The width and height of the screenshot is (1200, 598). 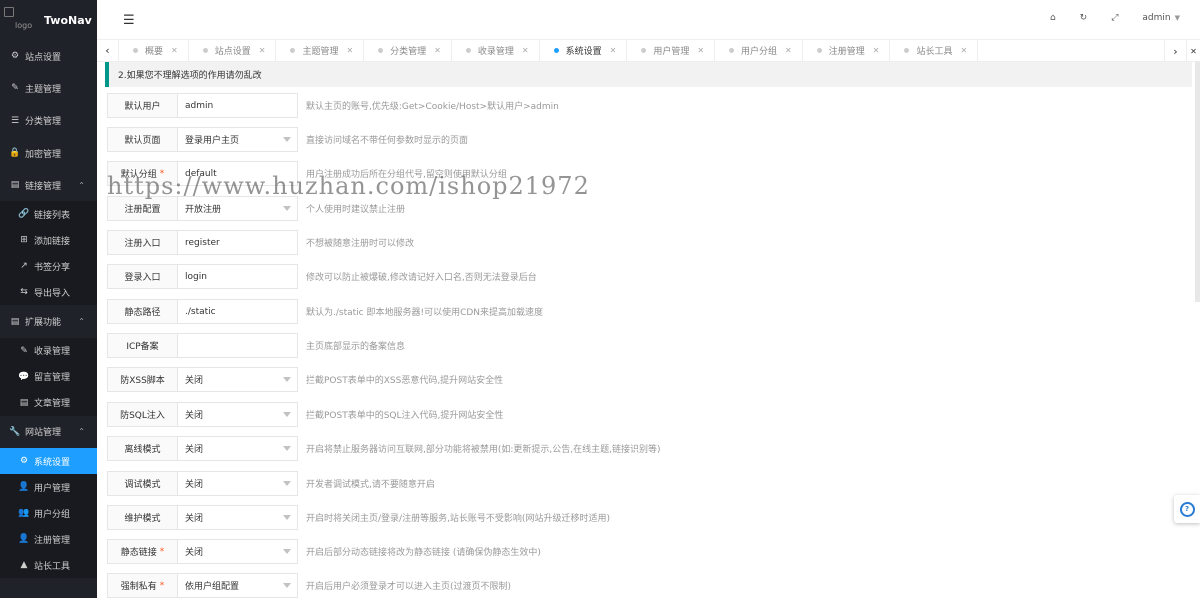 What do you see at coordinates (194, 381) in the screenshot?
I see `setting-value: 关闭` at bounding box center [194, 381].